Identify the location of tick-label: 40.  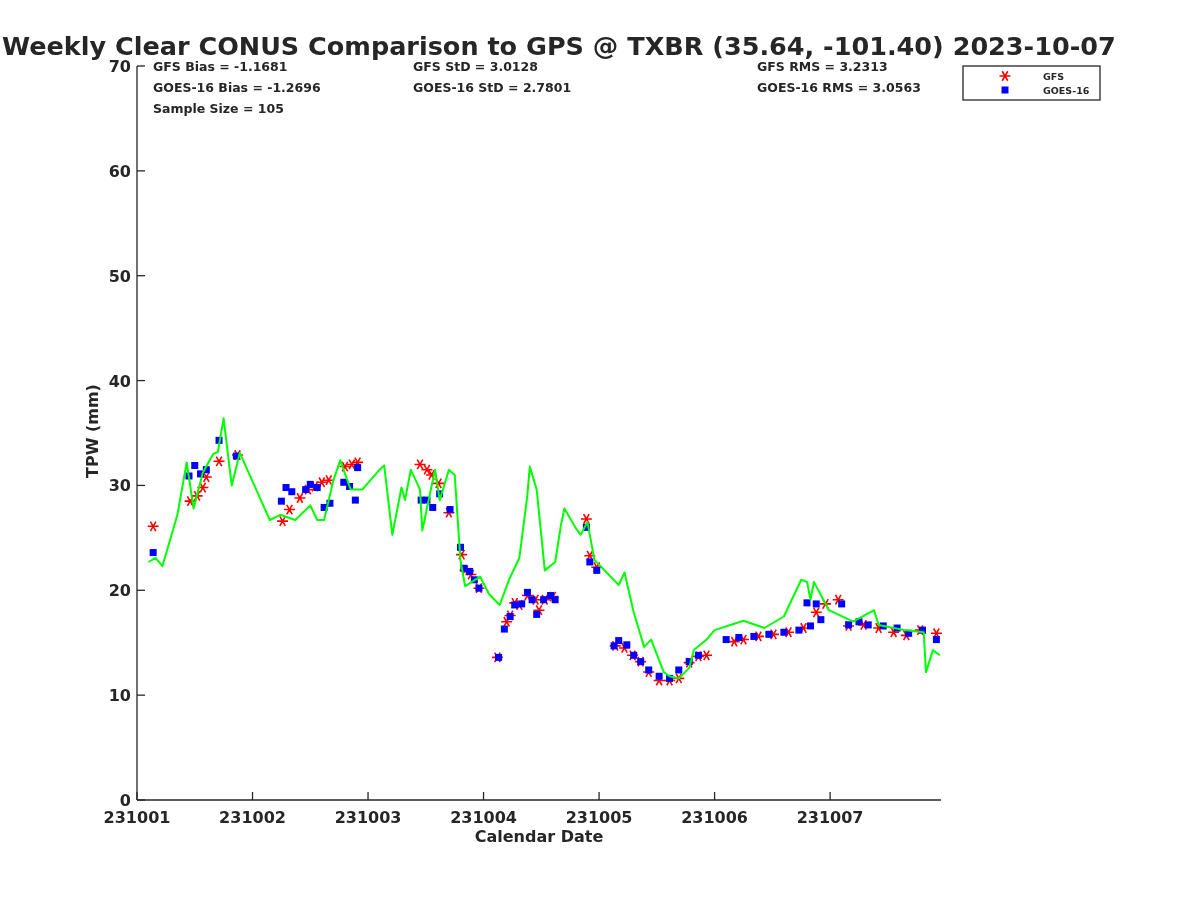
(119, 381).